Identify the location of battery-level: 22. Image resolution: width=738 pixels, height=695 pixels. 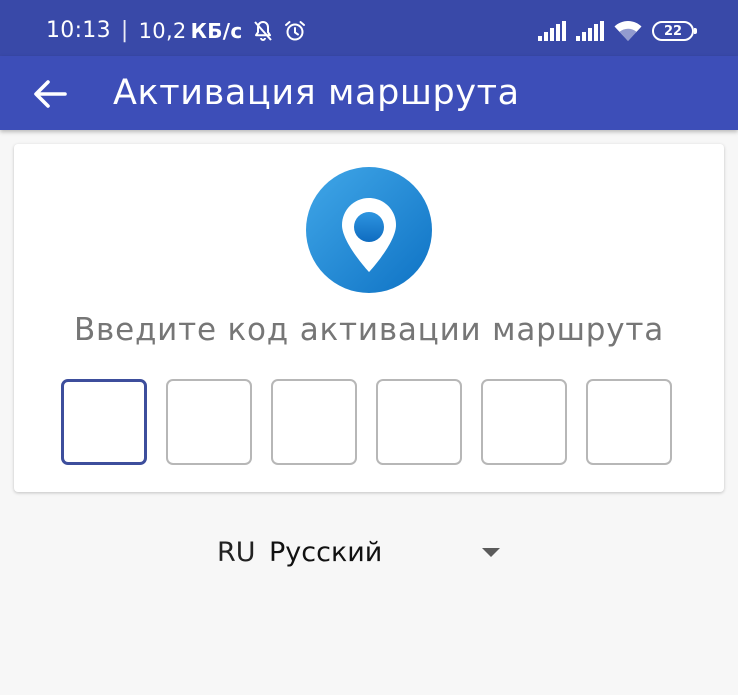
(673, 31).